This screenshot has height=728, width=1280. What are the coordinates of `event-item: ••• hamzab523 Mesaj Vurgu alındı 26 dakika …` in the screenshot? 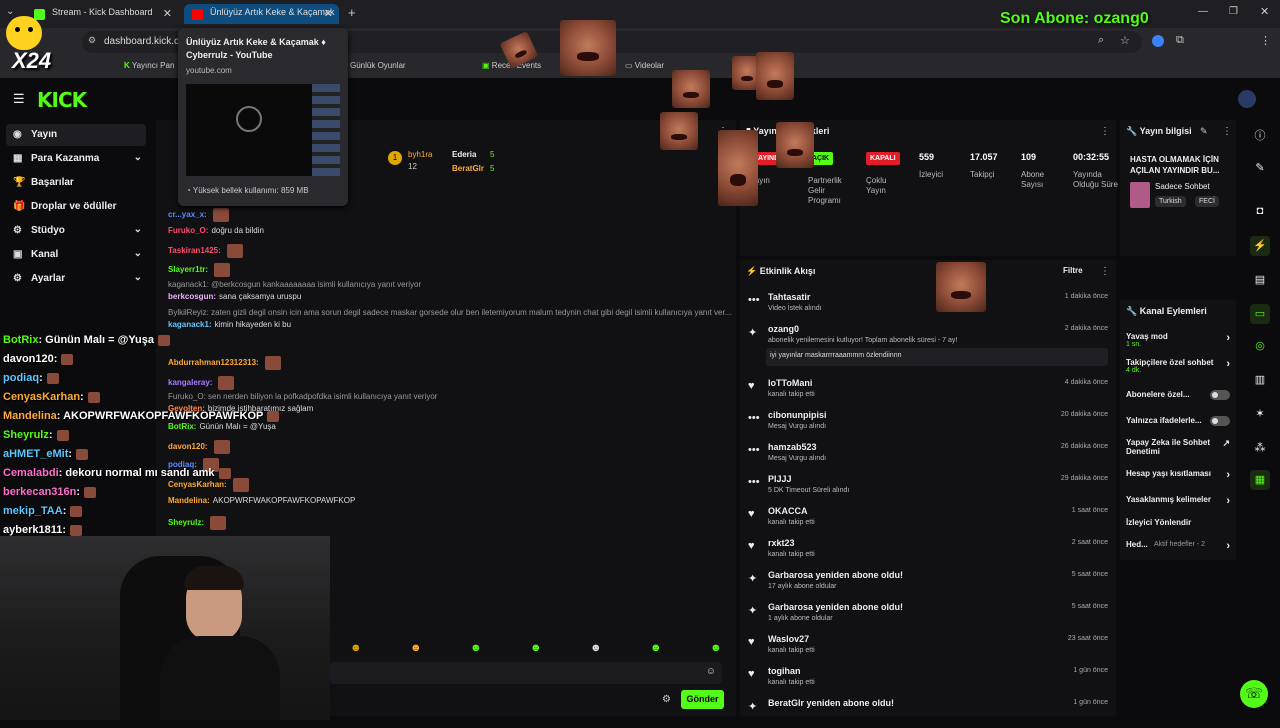 It's located at (929, 457).